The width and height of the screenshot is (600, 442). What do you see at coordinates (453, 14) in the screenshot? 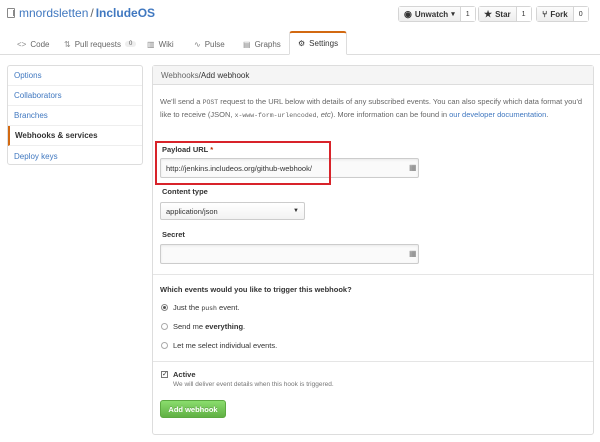
I see `chevron-down-icon: ▾` at bounding box center [453, 14].